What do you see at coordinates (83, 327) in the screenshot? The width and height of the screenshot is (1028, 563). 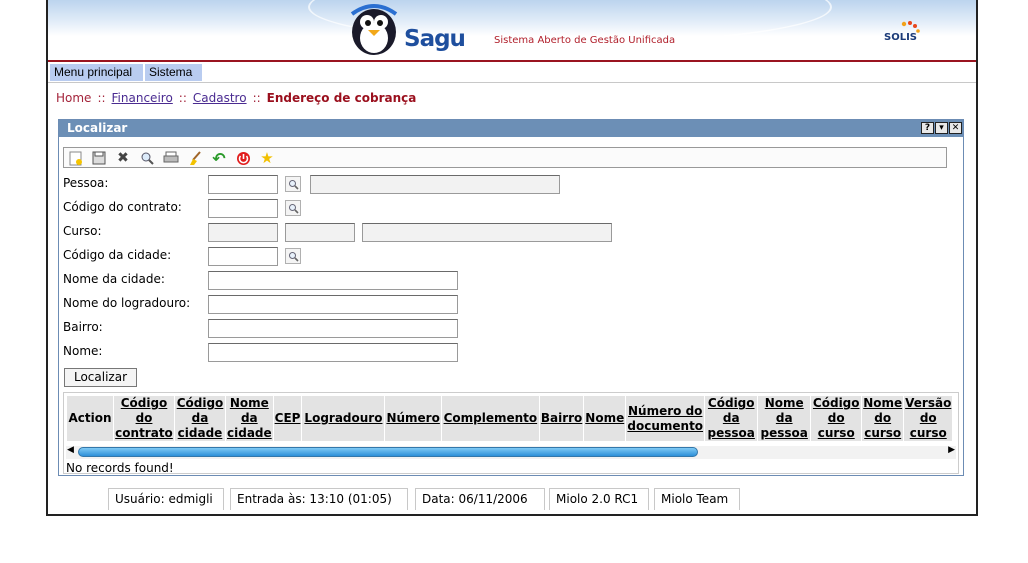 I see `label-bairro: Bairro:` at bounding box center [83, 327].